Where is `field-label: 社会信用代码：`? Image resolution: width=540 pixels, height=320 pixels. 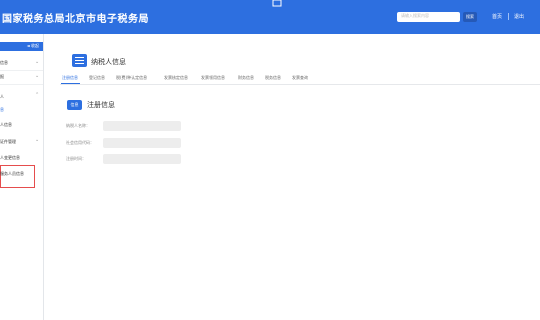
field-label: 社会信用代码： is located at coordinates (80, 142).